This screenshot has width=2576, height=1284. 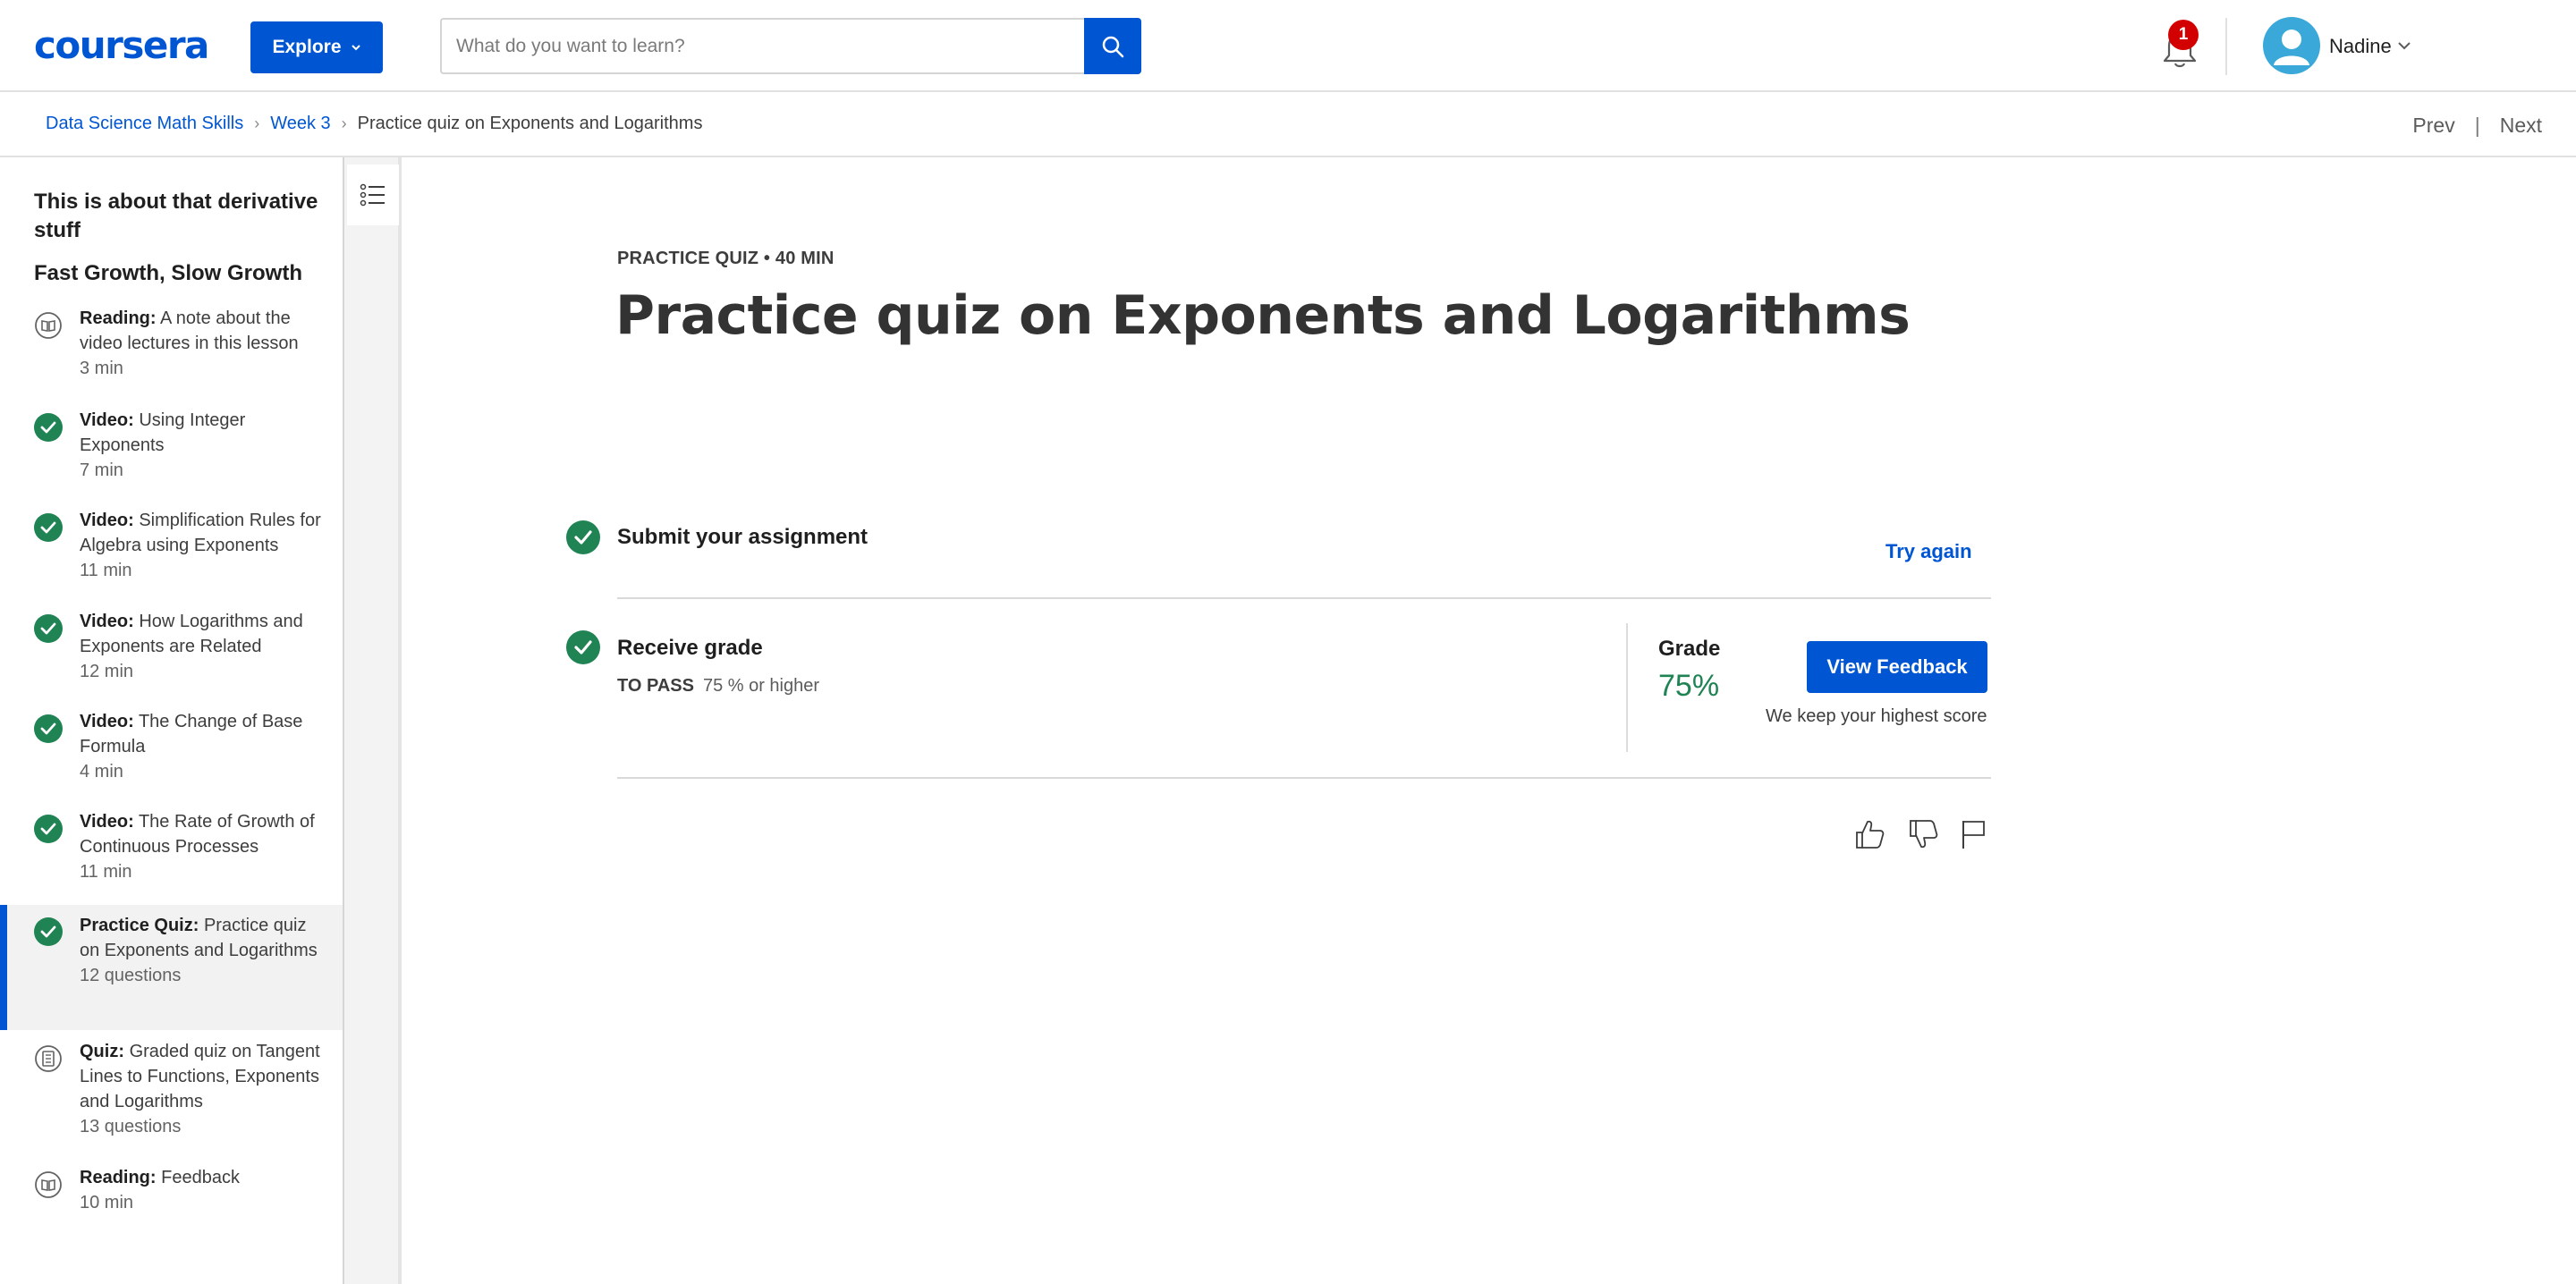 What do you see at coordinates (163, 445) in the screenshot?
I see `sidebar-item-text: Video: Using Integer Exponents 7 min` at bounding box center [163, 445].